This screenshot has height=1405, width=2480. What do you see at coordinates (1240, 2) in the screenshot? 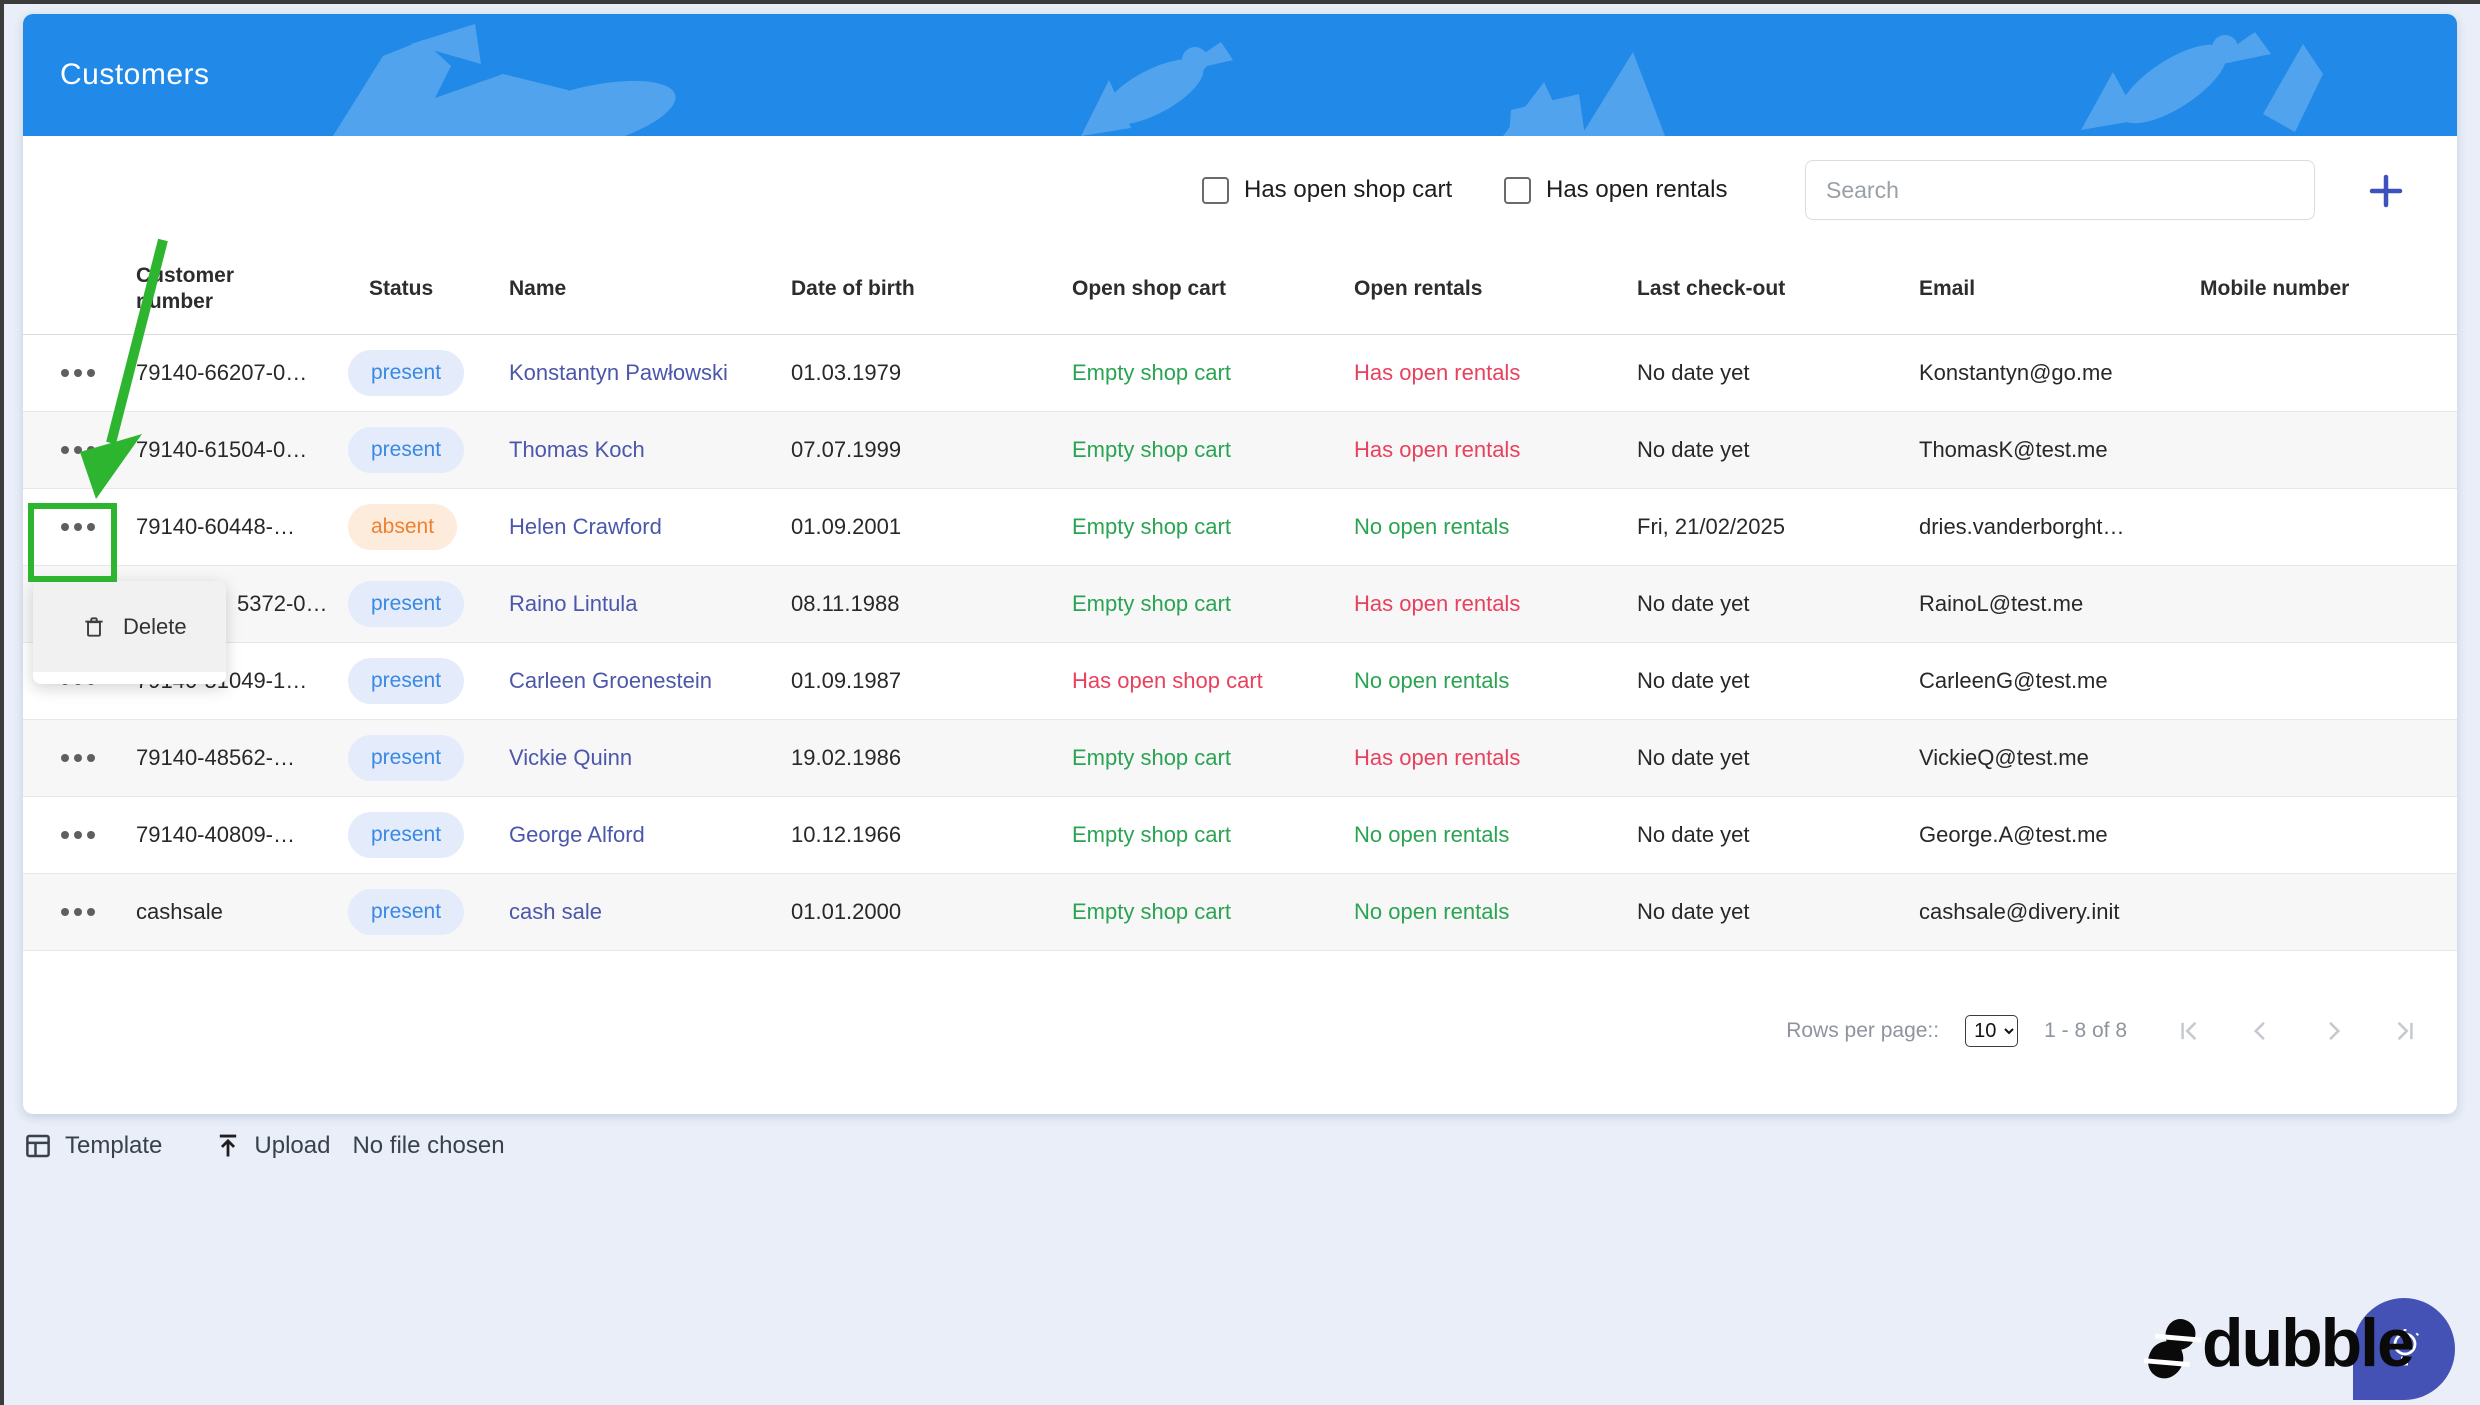
I see `window-frame-top` at bounding box center [1240, 2].